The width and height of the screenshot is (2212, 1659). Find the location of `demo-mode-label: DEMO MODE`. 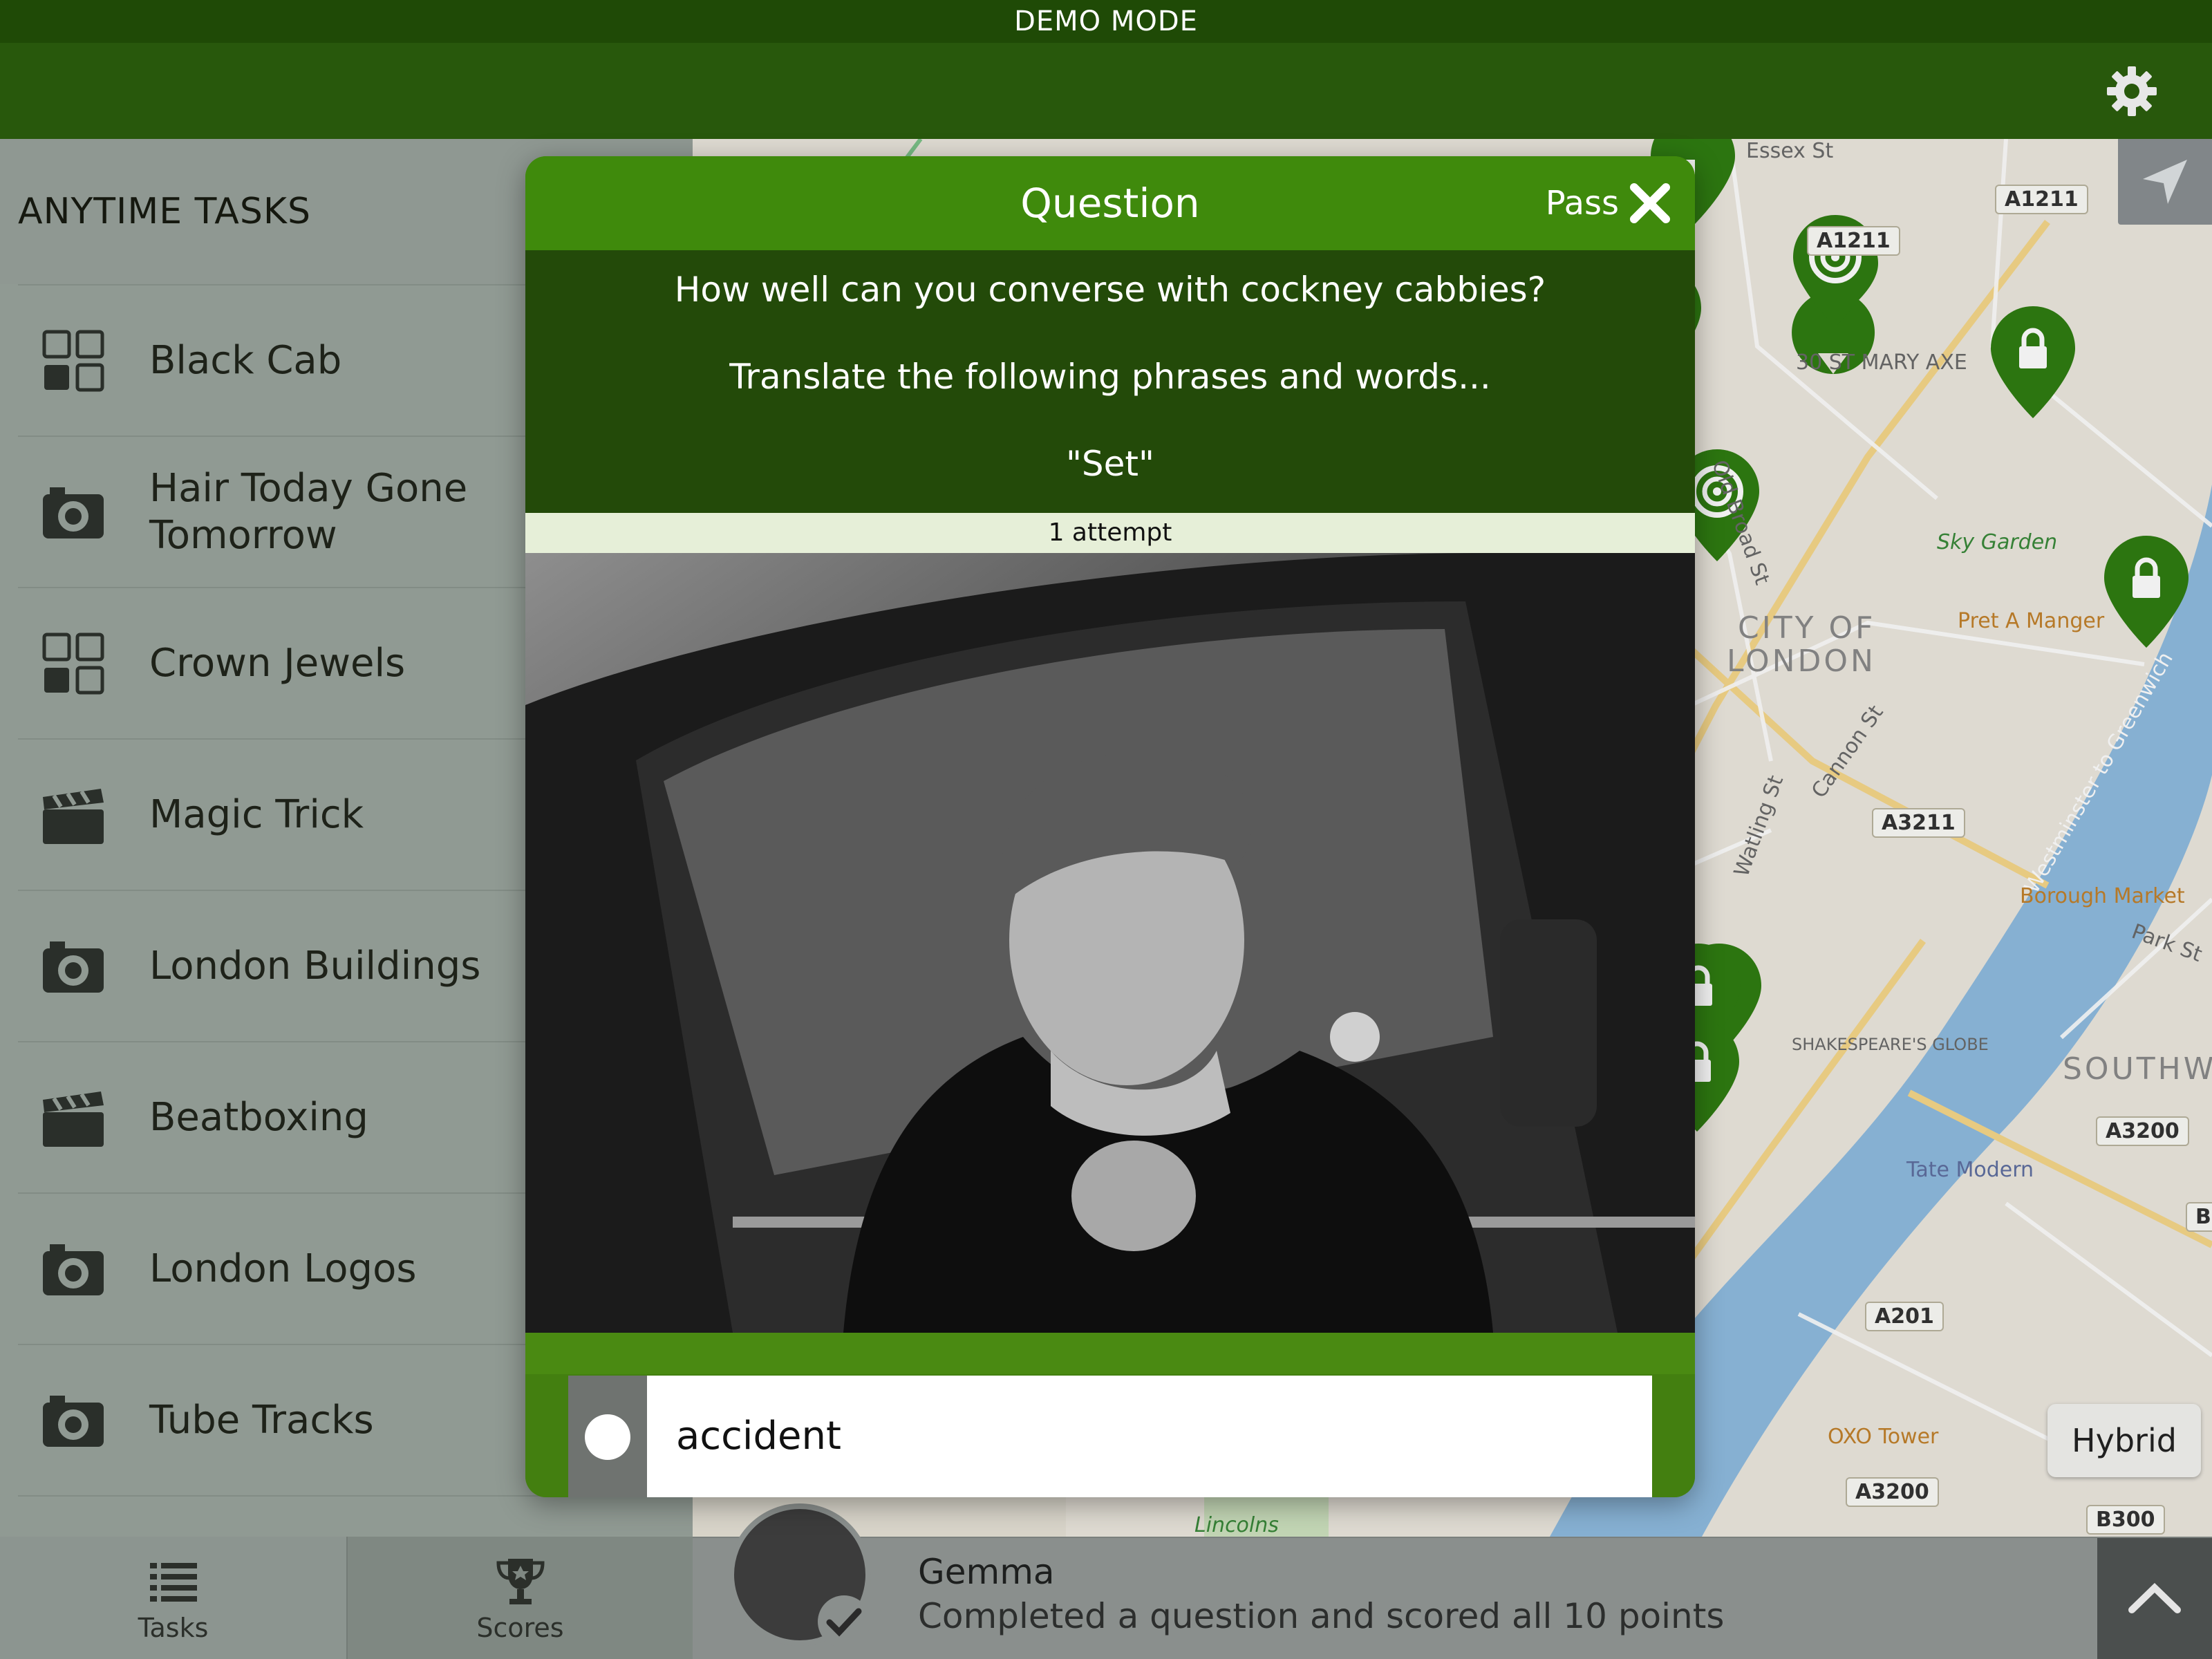

demo-mode-label: DEMO MODE is located at coordinates (1106, 21).